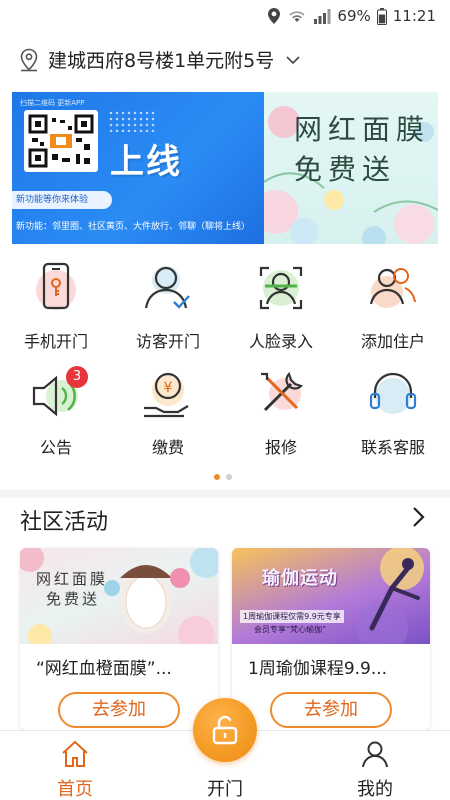 The width and height of the screenshot is (450, 800). I want to click on wifi-icon, so click(297, 16).